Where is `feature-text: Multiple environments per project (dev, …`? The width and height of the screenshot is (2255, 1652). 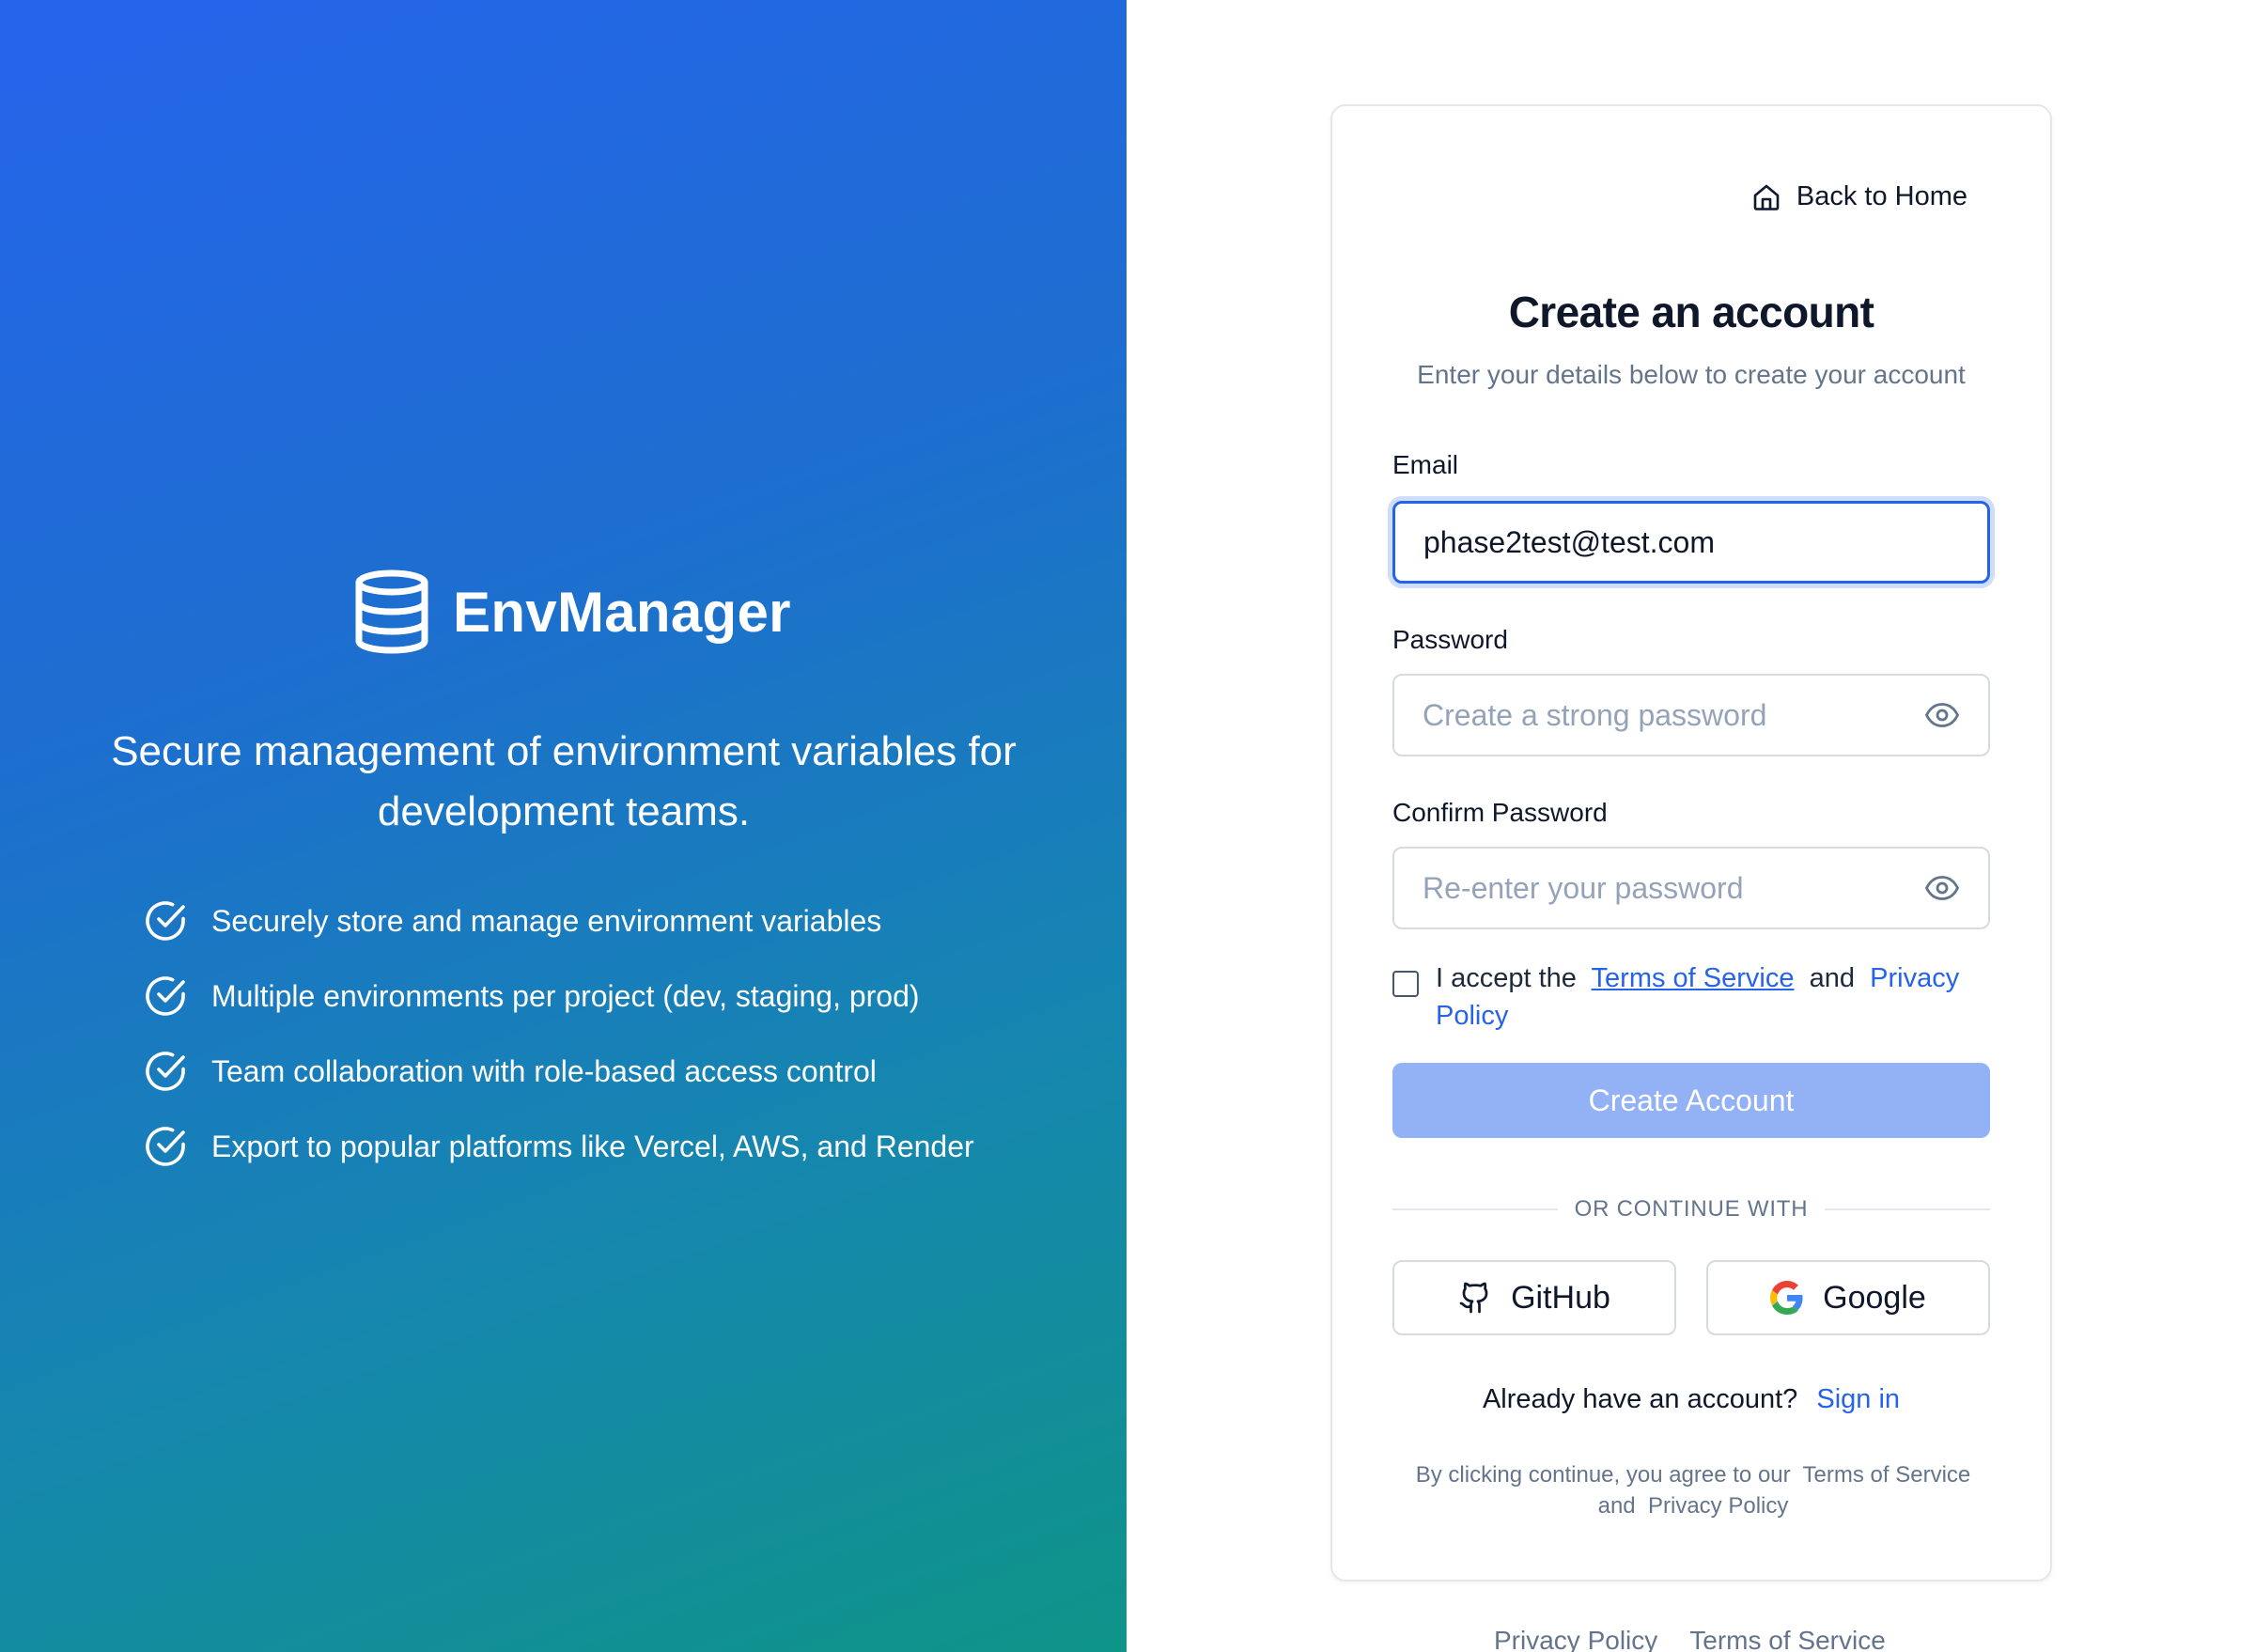
feature-text: Multiple environments per project (dev, … is located at coordinates (565, 995).